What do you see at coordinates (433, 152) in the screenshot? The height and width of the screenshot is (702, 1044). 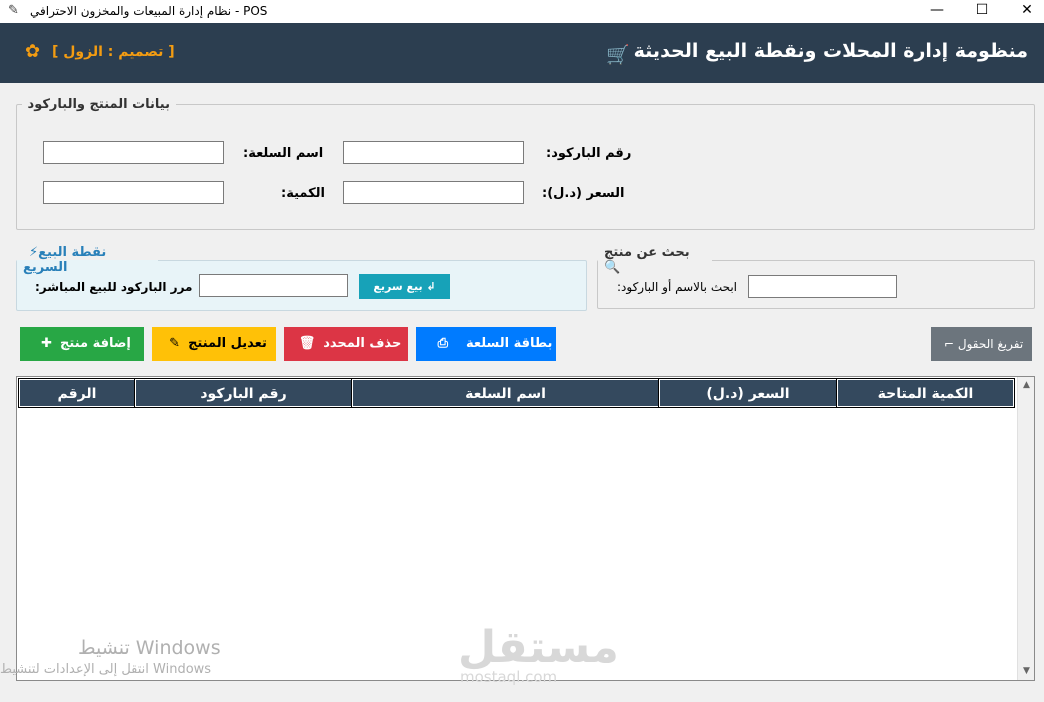 I see `barcode-input` at bounding box center [433, 152].